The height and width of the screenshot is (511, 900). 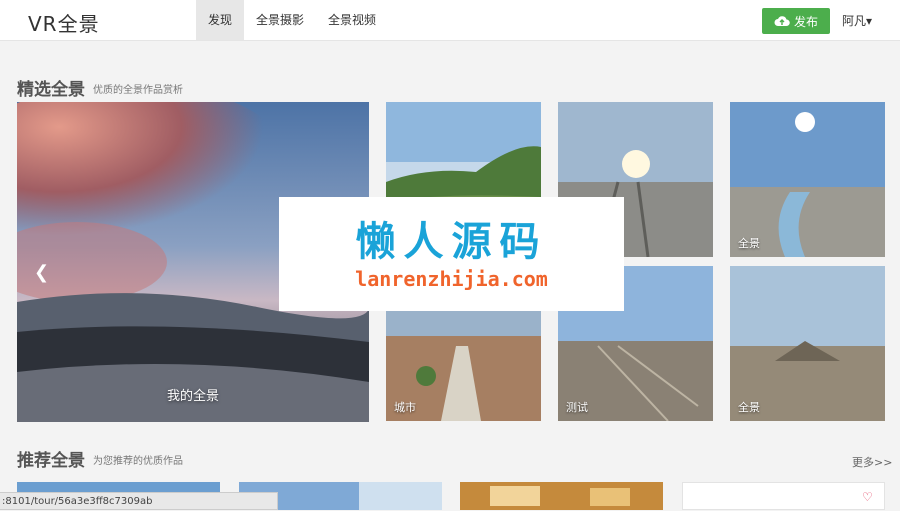 I want to click on featured-tile-3: 全景, so click(x=807, y=179).